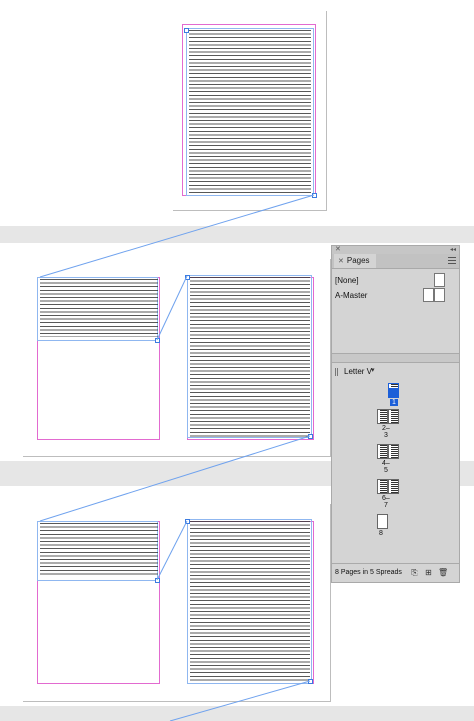  What do you see at coordinates (428, 572) in the screenshot?
I see `new-page-icon: ⊞` at bounding box center [428, 572].